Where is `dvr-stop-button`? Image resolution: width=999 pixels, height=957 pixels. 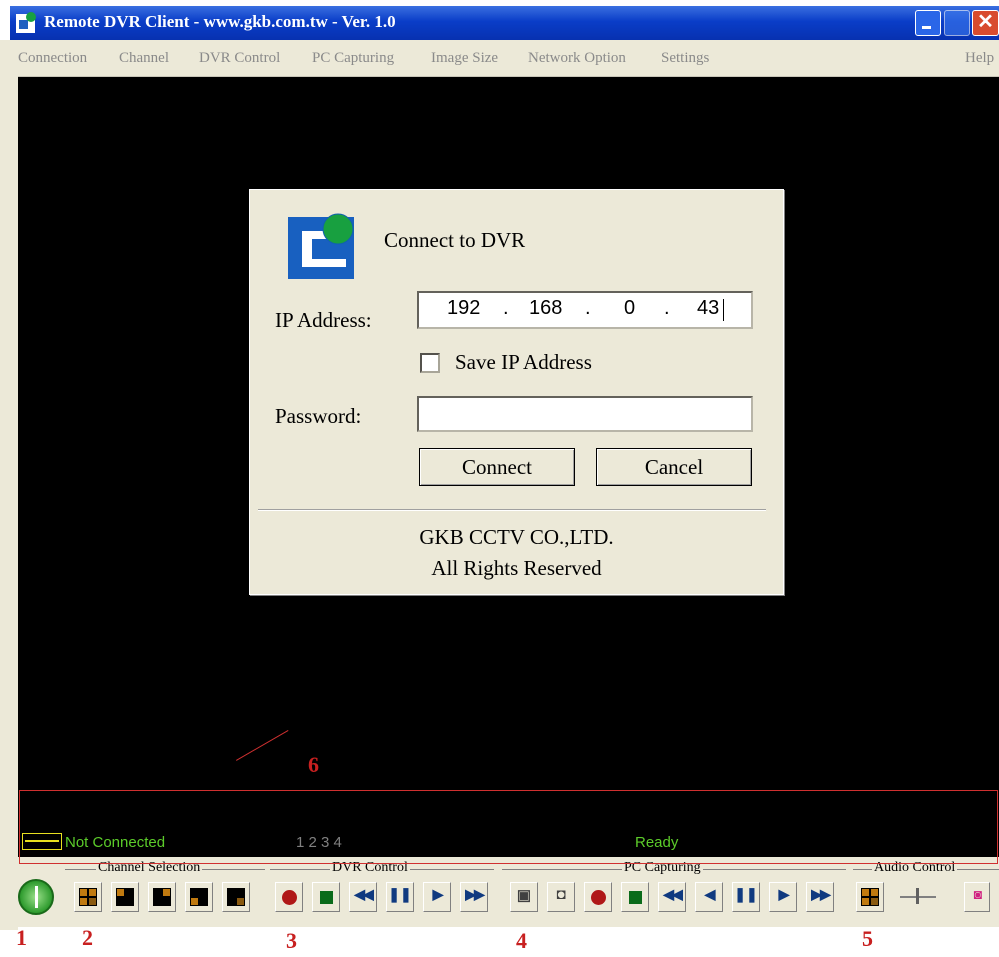
dvr-stop-button is located at coordinates (326, 897).